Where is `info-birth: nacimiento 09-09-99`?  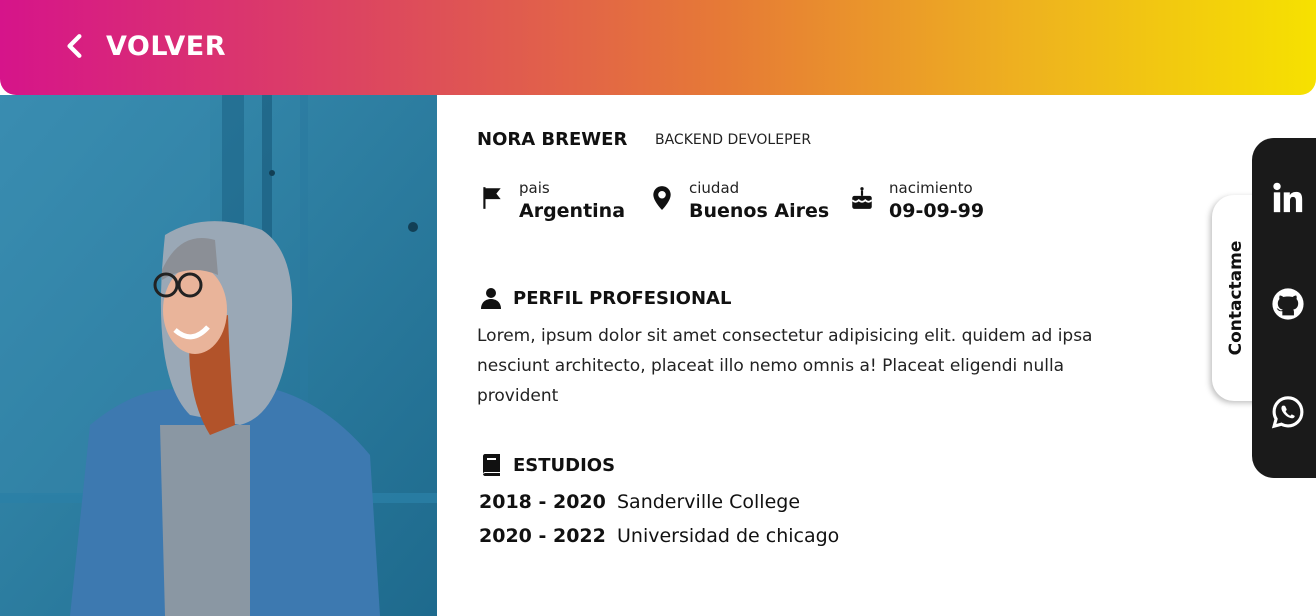 info-birth: nacimiento 09-09-99 is located at coordinates (916, 202).